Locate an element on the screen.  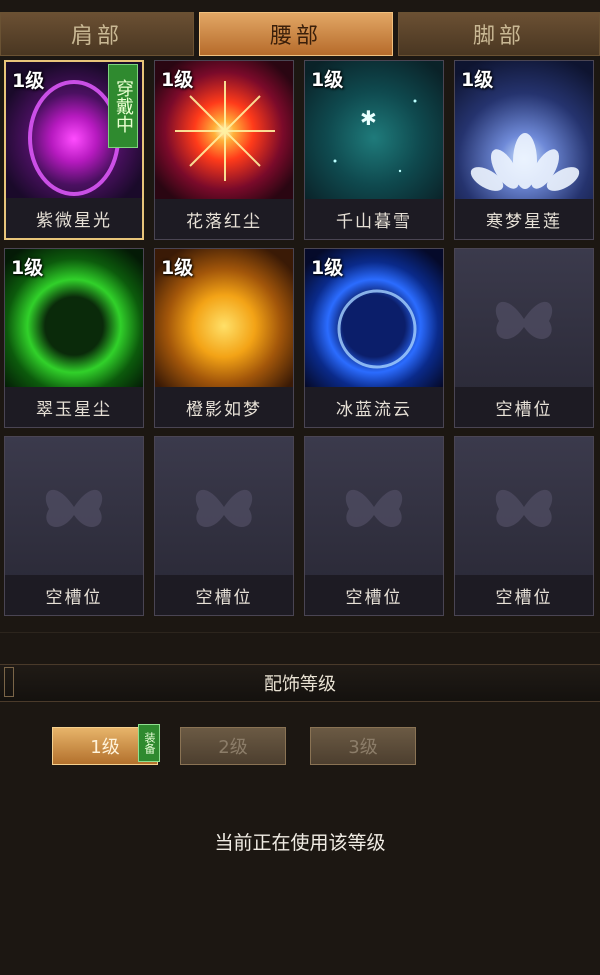
tab-shoulder: 肩部 is located at coordinates (97, 34).